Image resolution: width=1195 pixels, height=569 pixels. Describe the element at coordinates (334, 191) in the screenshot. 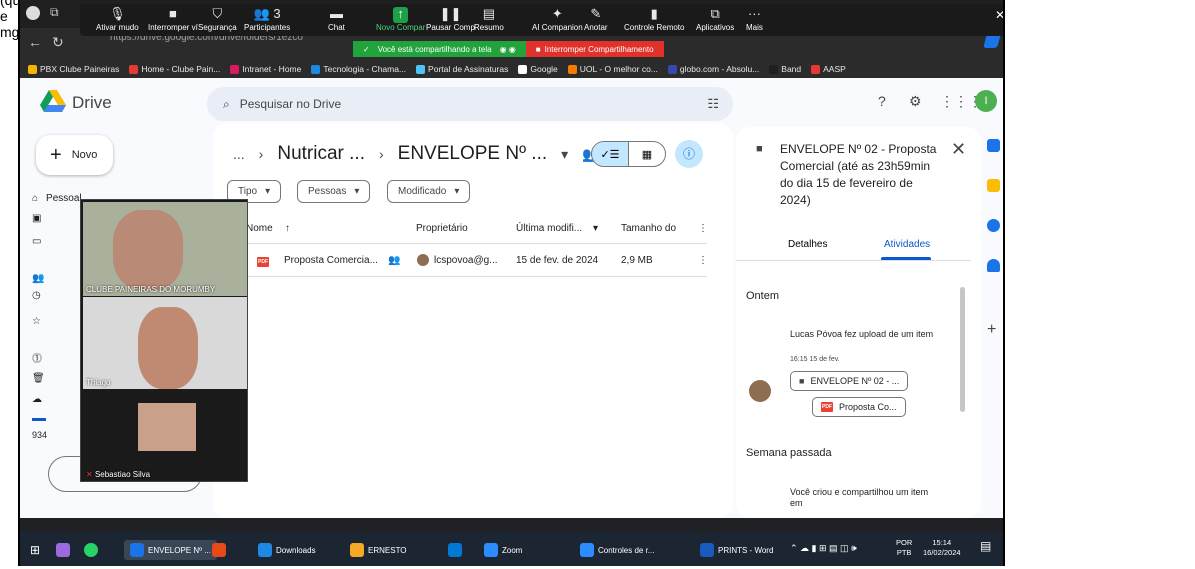

I see `filter-people: Pessoas ▾` at that location.